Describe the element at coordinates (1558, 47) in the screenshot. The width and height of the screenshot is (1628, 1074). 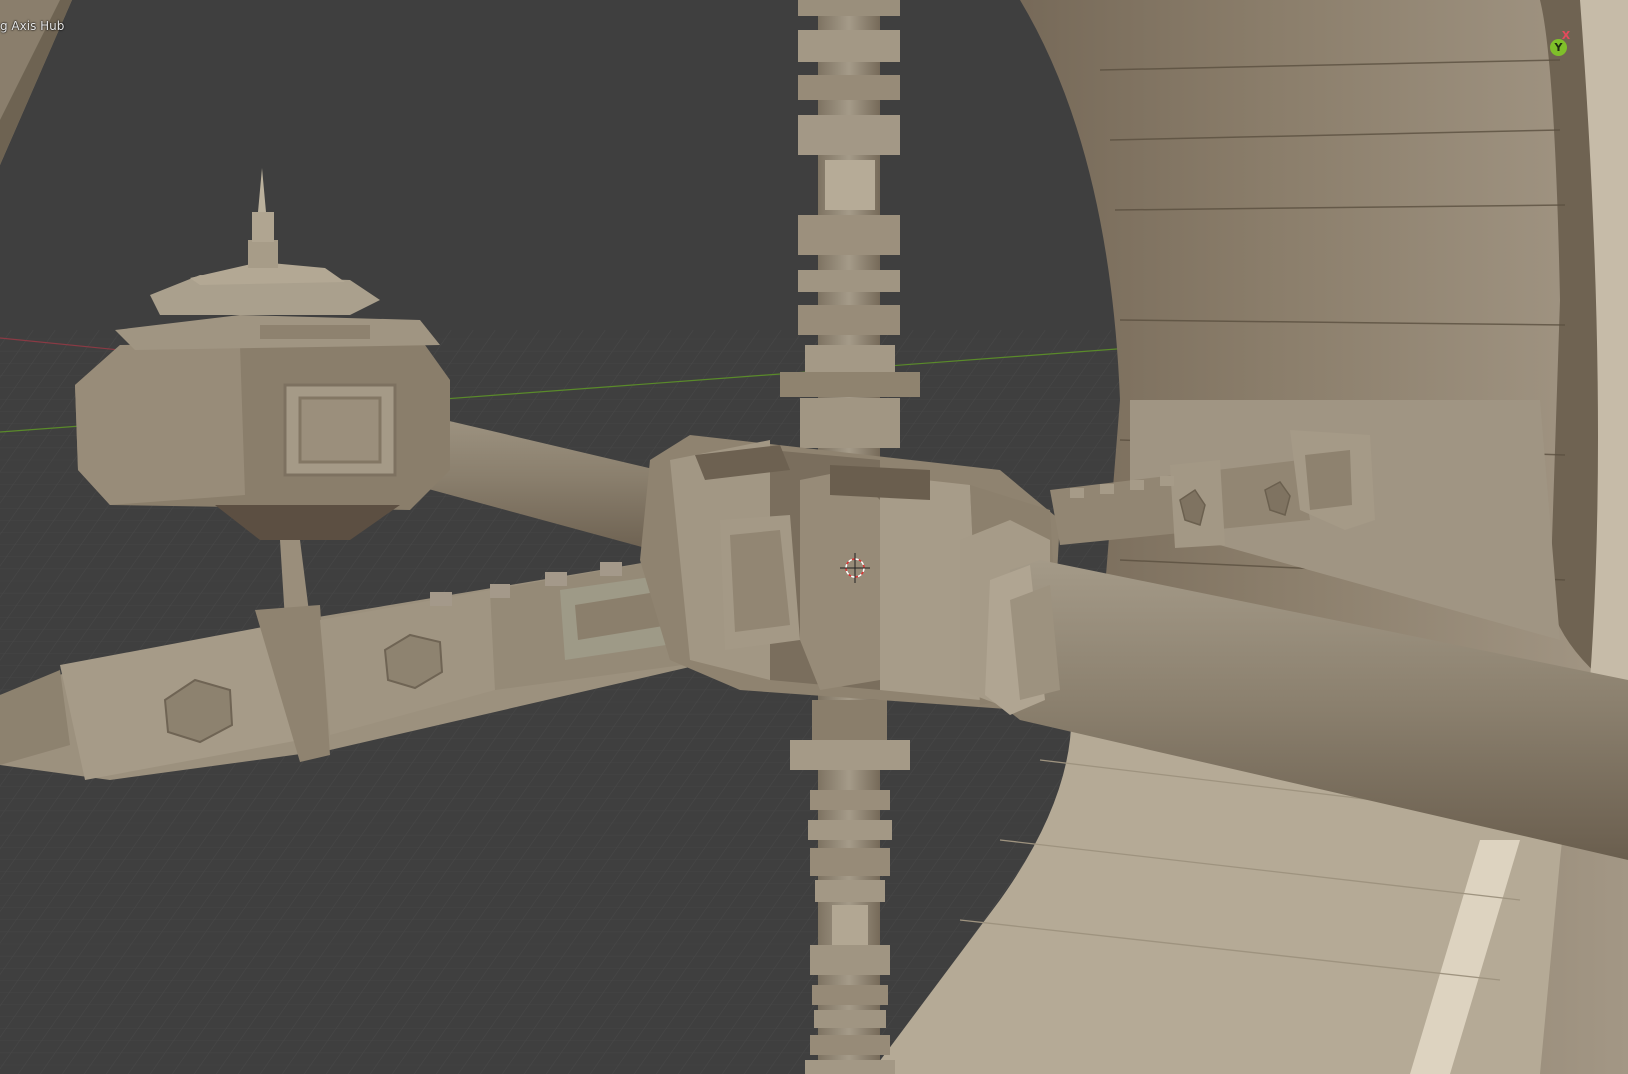
I see `gizmo-y-axis: Y` at that location.